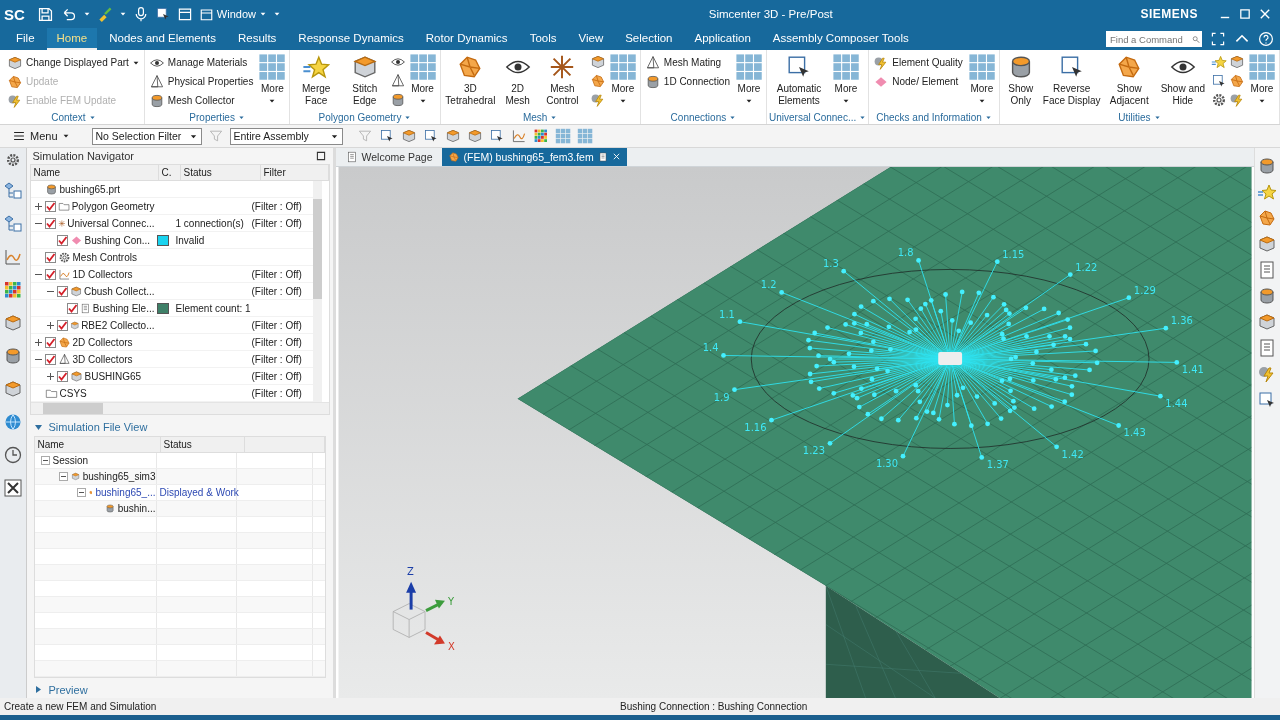 The width and height of the screenshot is (1280, 720). I want to click on menu-tab: Application, so click(722, 39).